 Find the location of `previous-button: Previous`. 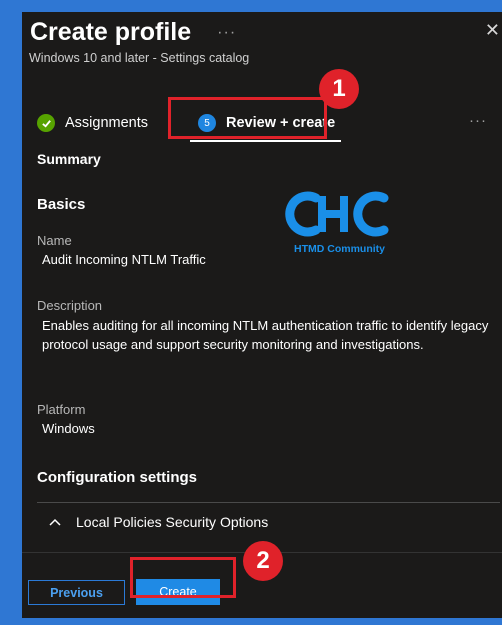

previous-button: Previous is located at coordinates (76, 592).